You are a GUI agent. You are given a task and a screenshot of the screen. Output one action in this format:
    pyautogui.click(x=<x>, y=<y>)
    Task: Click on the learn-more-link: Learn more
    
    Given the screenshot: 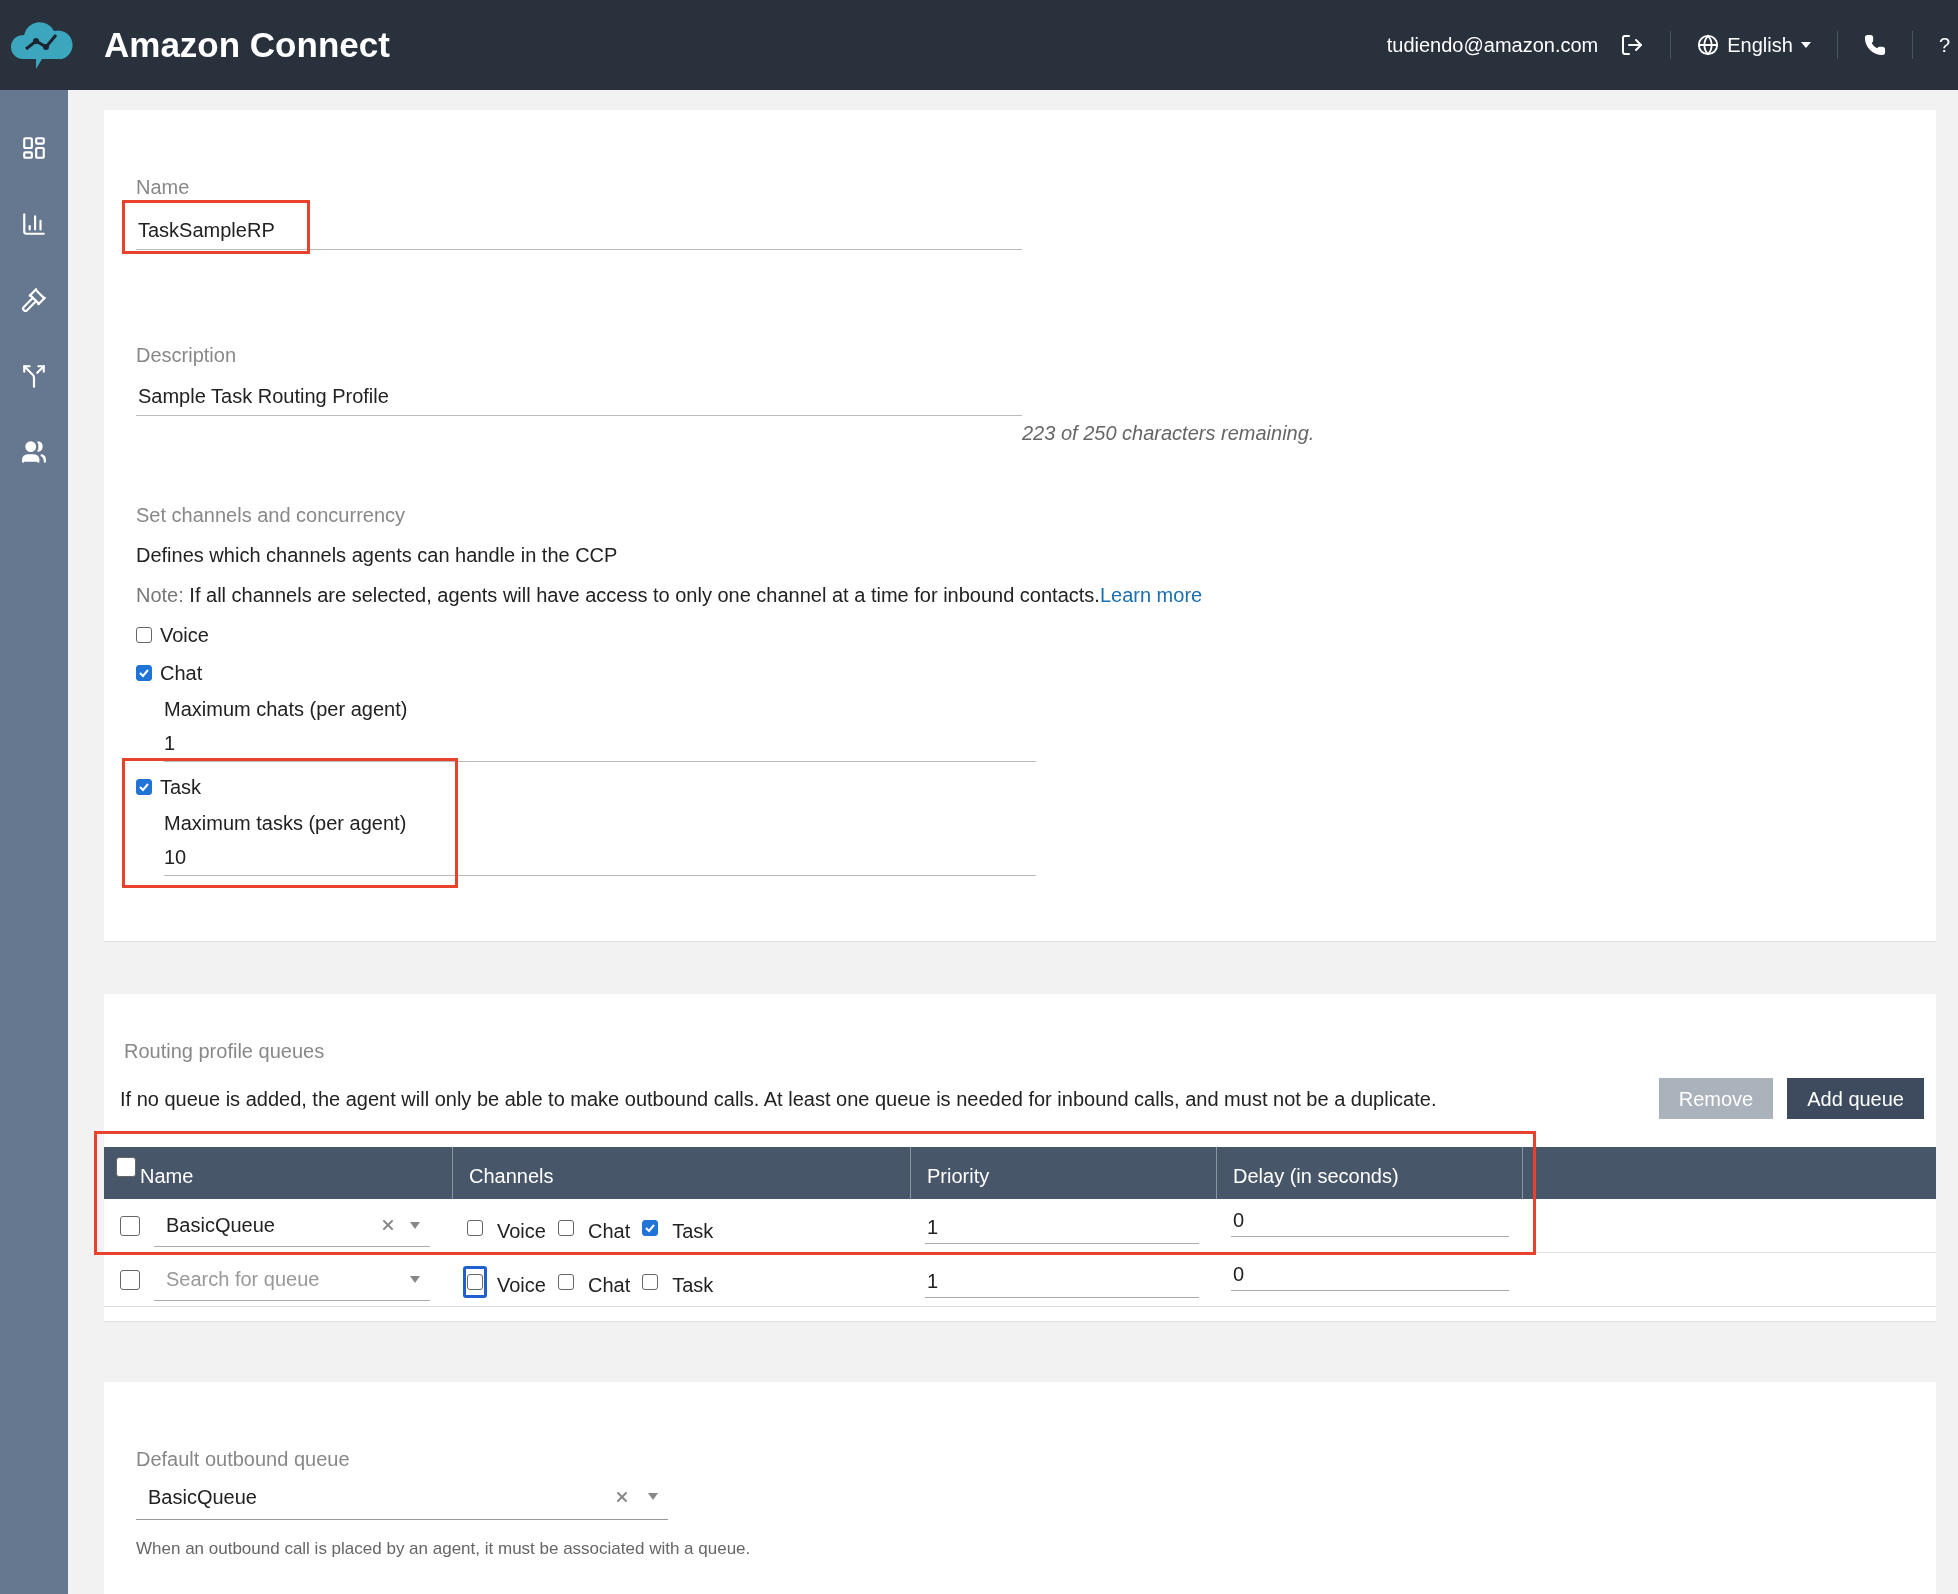 What is the action you would take?
    pyautogui.click(x=1151, y=595)
    